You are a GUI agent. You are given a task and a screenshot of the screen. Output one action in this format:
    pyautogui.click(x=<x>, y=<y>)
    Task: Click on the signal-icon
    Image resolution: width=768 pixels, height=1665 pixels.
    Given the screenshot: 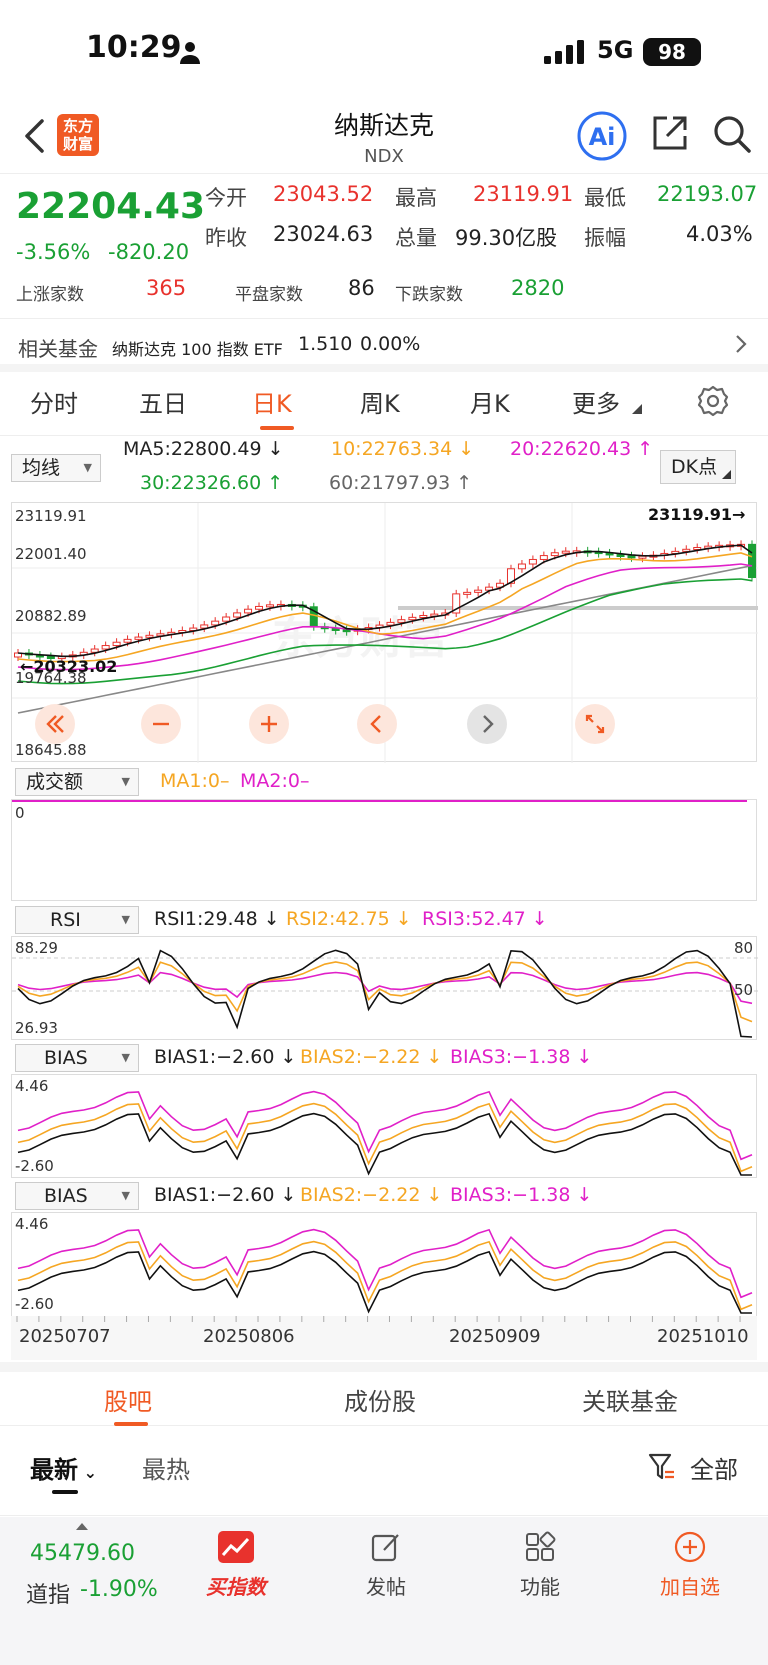 What is the action you would take?
    pyautogui.click(x=564, y=52)
    